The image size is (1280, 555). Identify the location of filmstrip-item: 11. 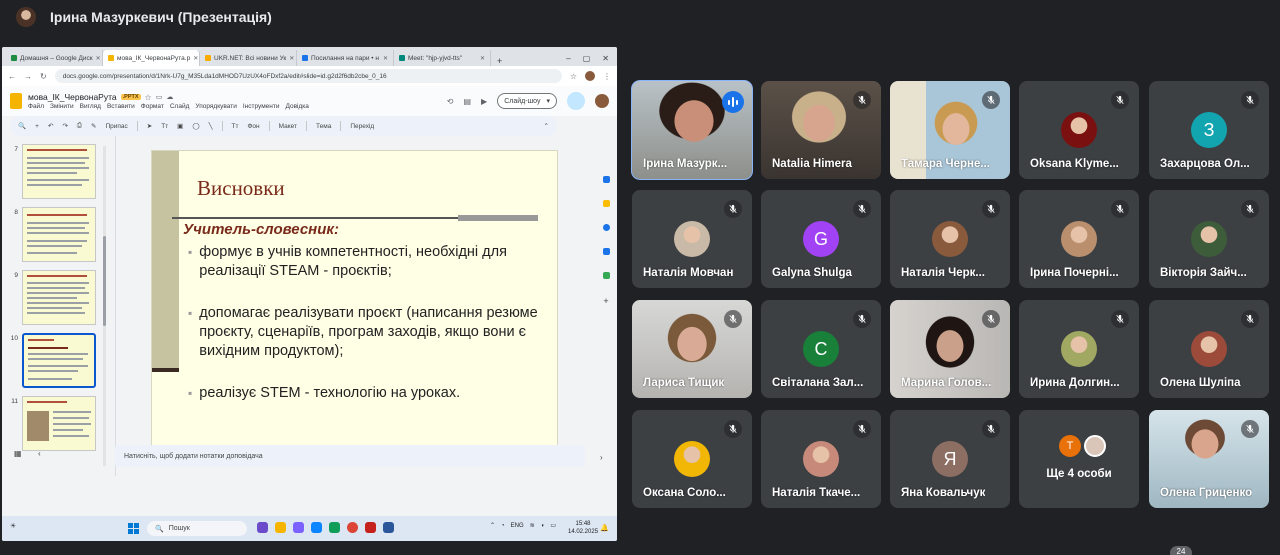
(56, 423).